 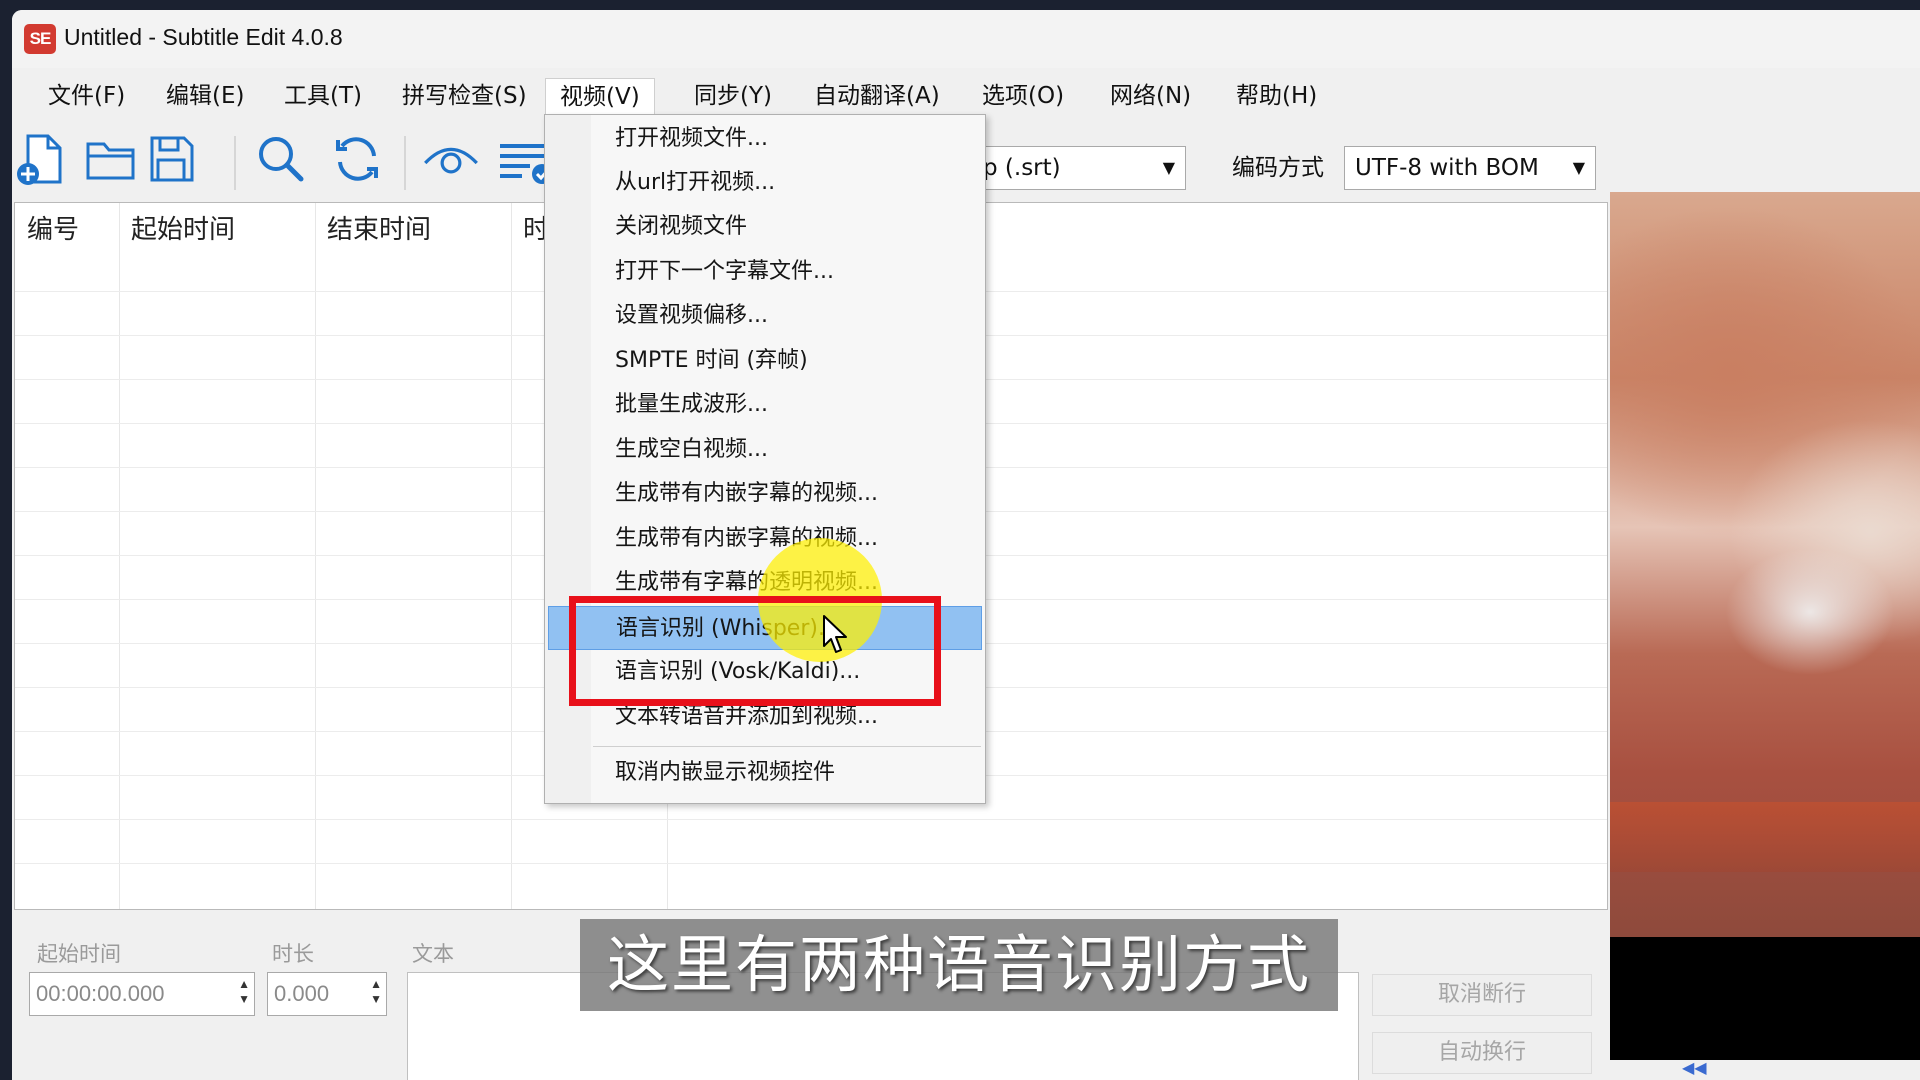 I want to click on duration-input: 0.000 ▲ ▼, so click(x=327, y=994).